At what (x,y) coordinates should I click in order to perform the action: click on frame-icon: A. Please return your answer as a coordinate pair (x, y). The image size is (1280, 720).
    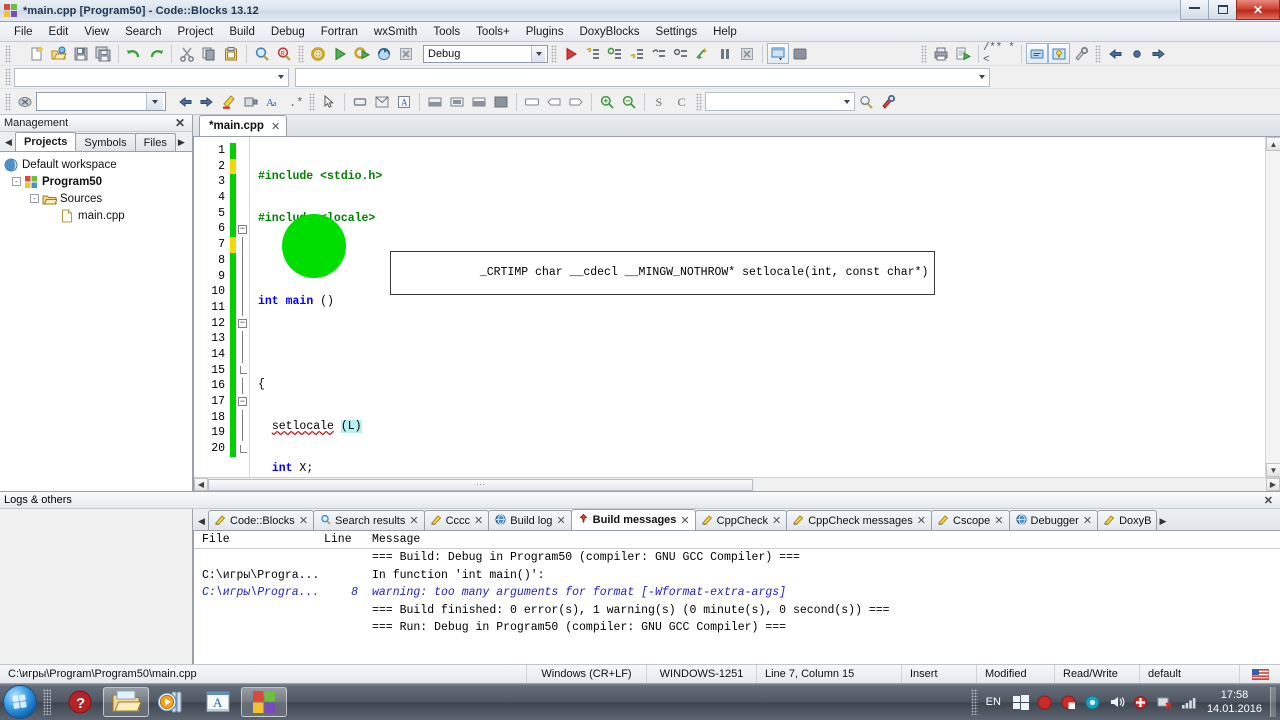
    Looking at the image, I should click on (404, 101).